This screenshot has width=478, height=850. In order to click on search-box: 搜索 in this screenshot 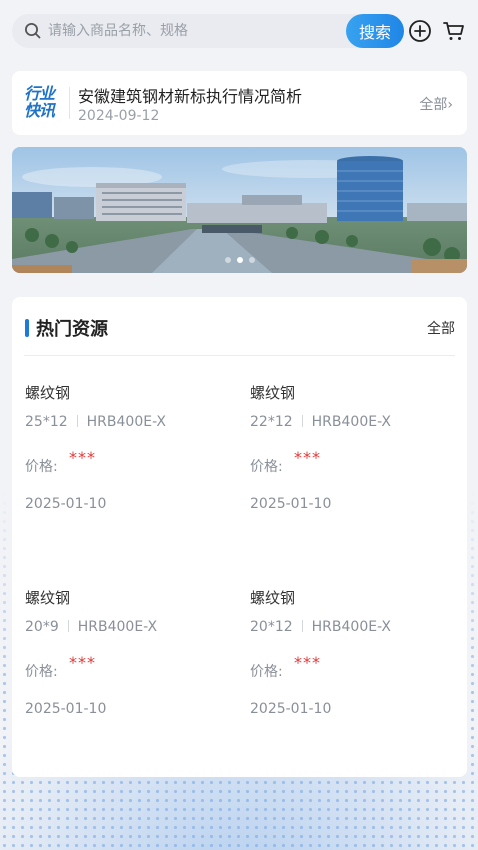, I will do `click(208, 31)`.